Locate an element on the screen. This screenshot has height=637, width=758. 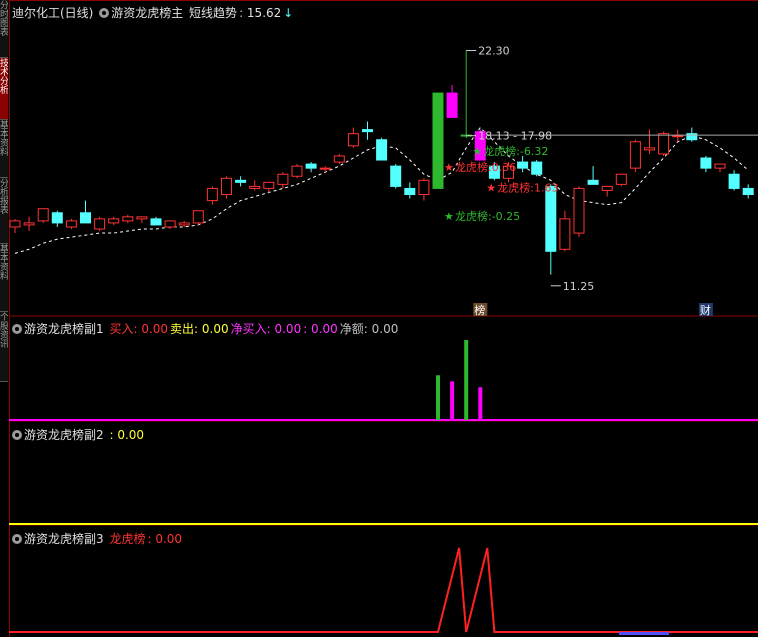
sub3-panel-header: 游资龙虎榜副3 龙虎榜: 0.00 is located at coordinates (99, 538).